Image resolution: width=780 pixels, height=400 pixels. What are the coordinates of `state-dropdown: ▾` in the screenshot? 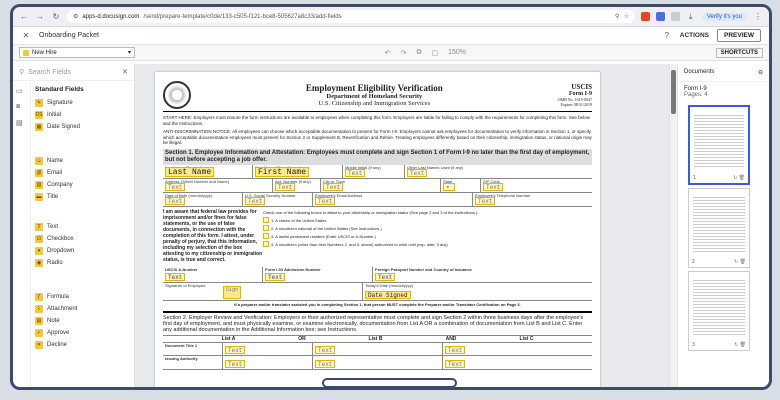 It's located at (449, 186).